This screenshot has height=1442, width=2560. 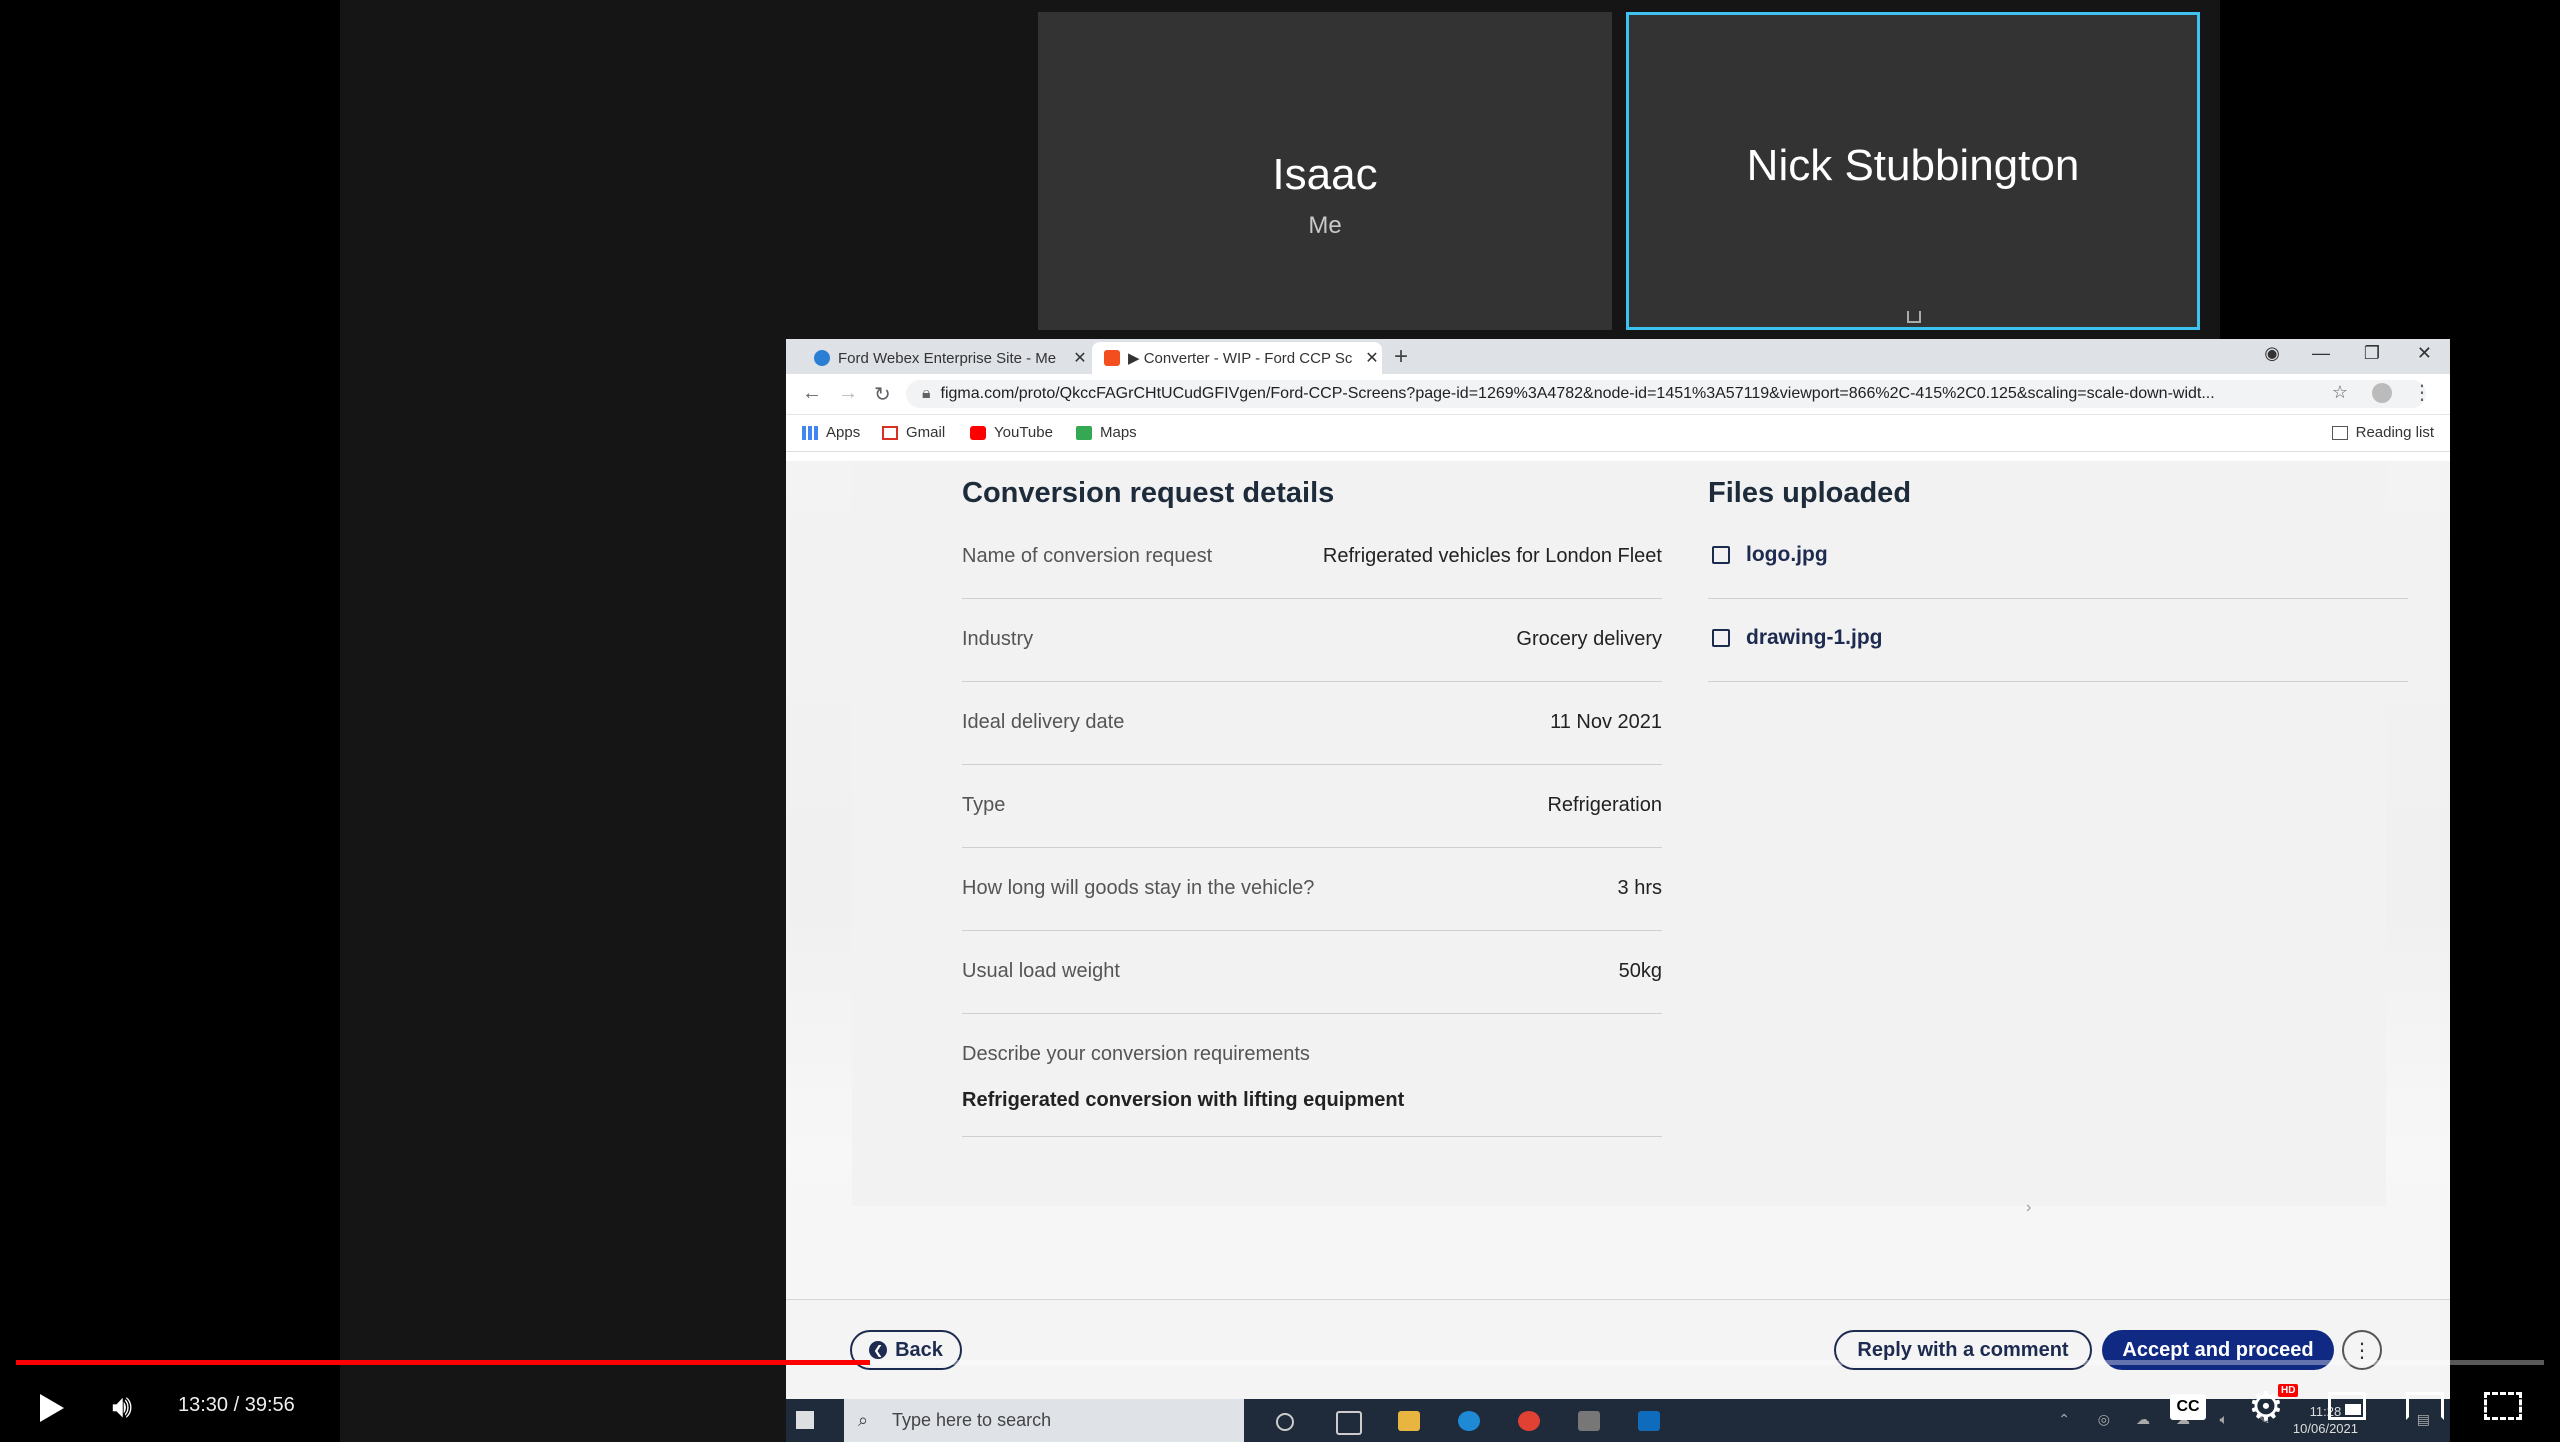 I want to click on detail-row: Usual load weight 50kg, so click(x=1312, y=972).